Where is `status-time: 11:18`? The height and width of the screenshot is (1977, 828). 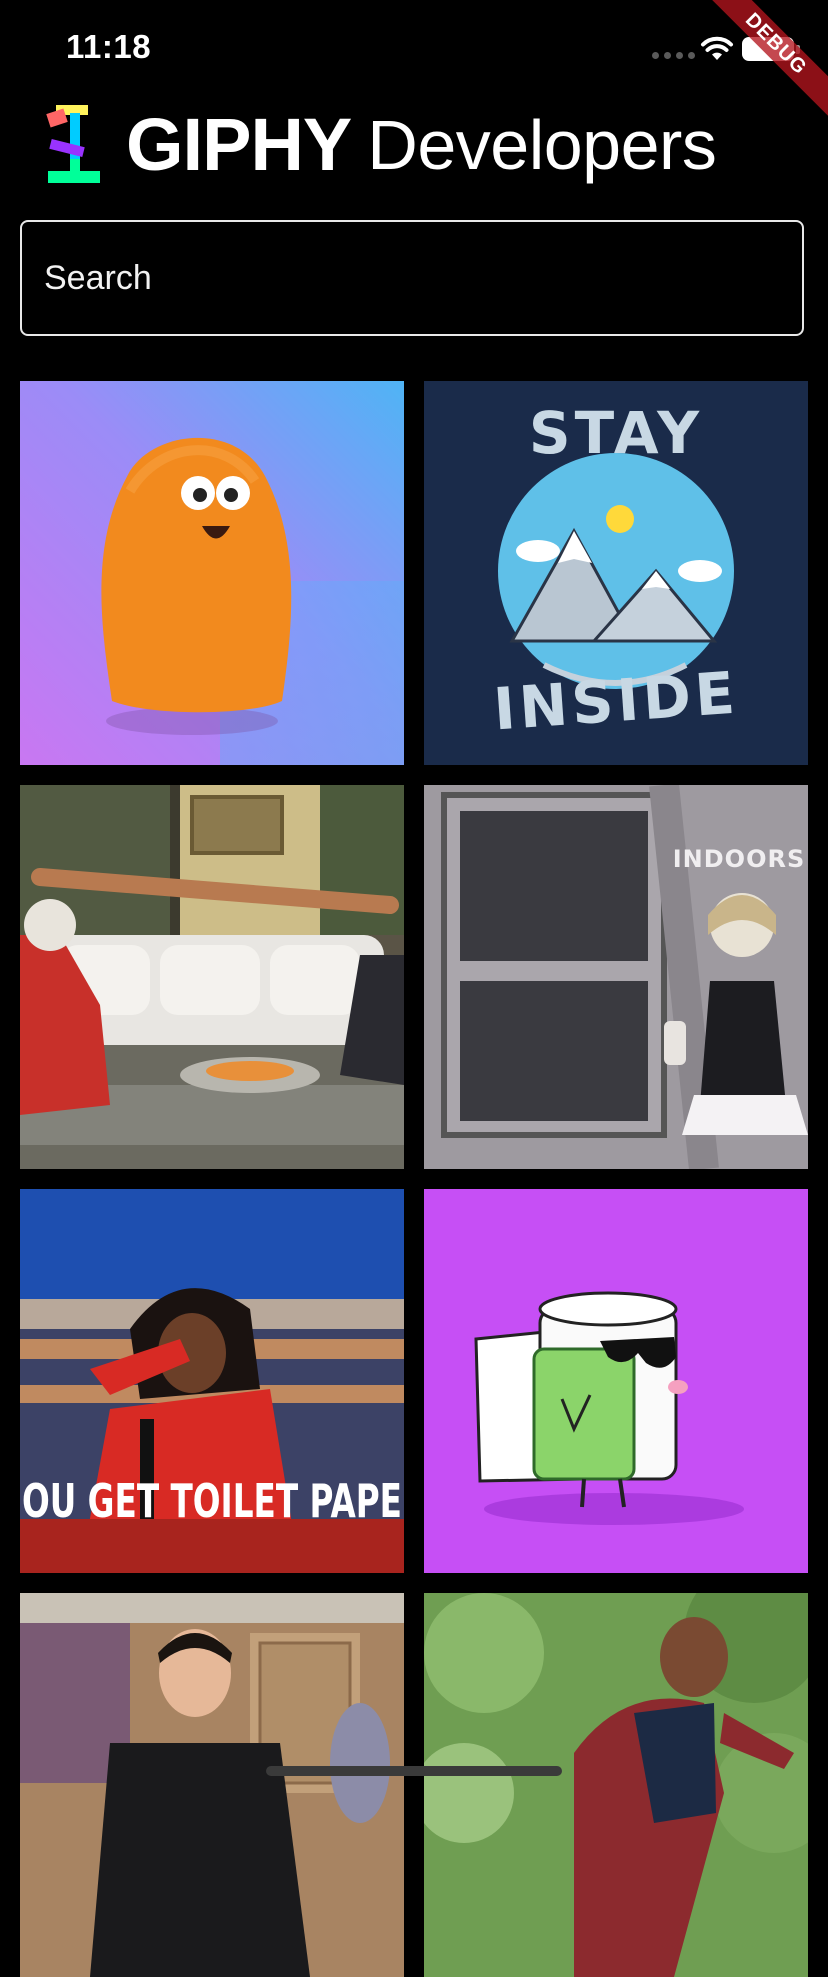
status-time: 11:18 is located at coordinates (109, 46).